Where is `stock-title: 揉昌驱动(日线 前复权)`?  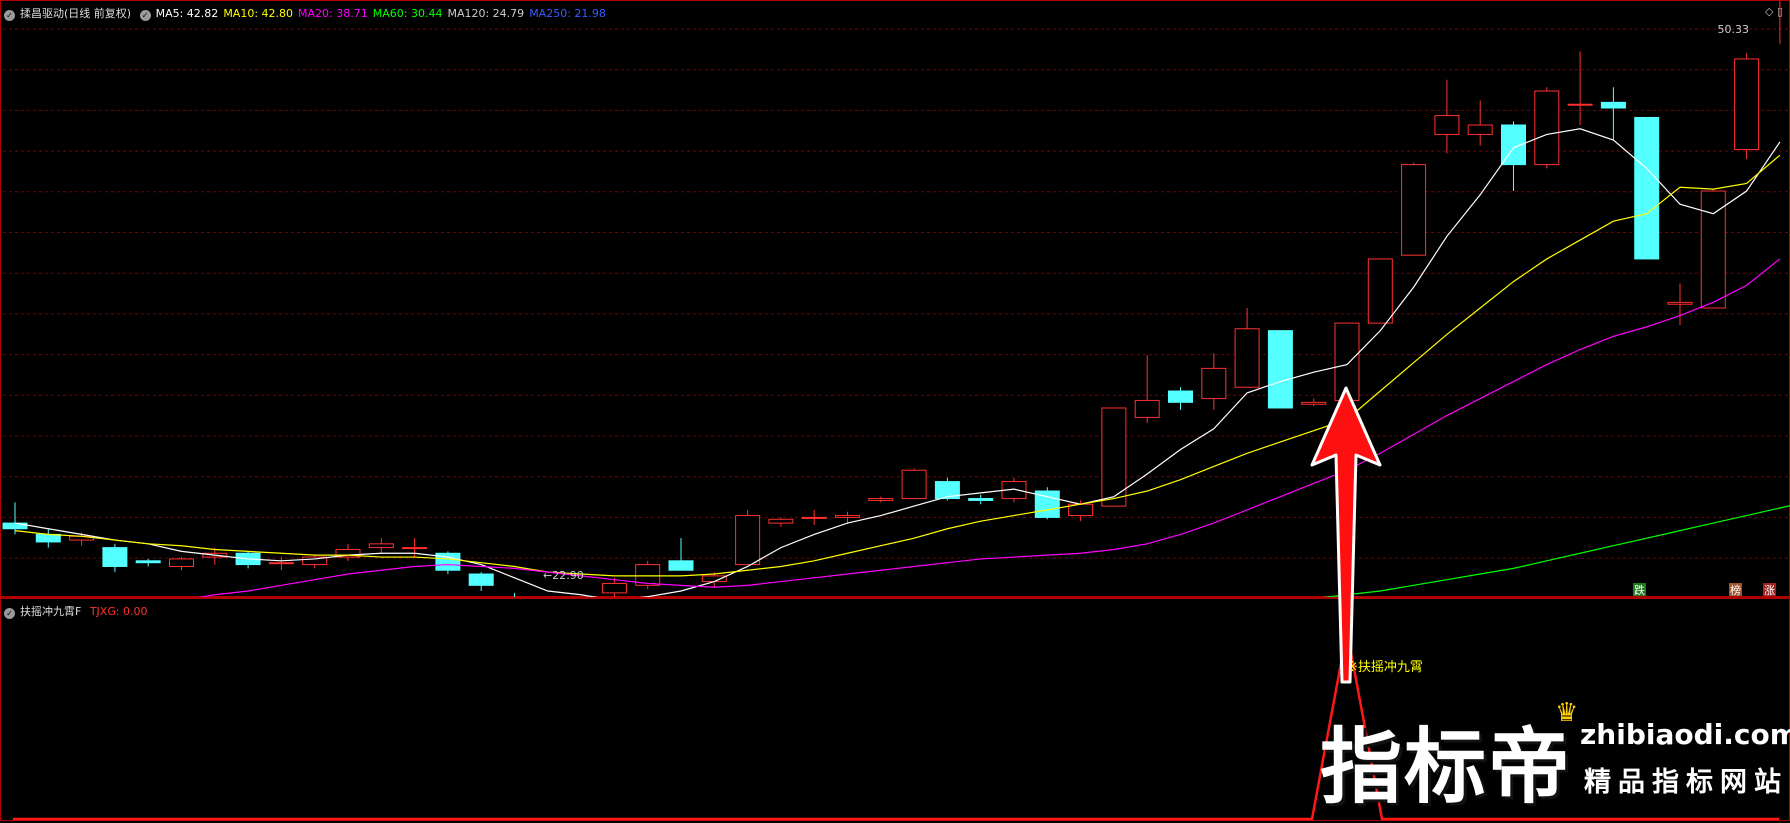
stock-title: 揉昌驱动(日线 前复权) is located at coordinates (76, 13).